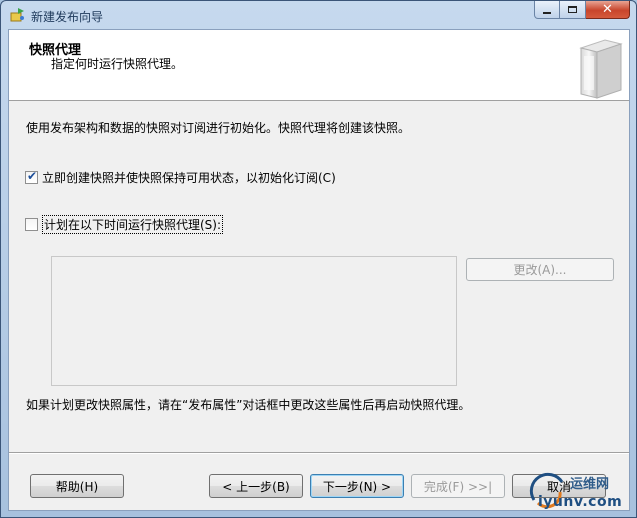 Image resolution: width=637 pixels, height=518 pixels. Describe the element at coordinates (590, 484) in the screenshot. I see `watermark-text-cn: 运维网` at that location.